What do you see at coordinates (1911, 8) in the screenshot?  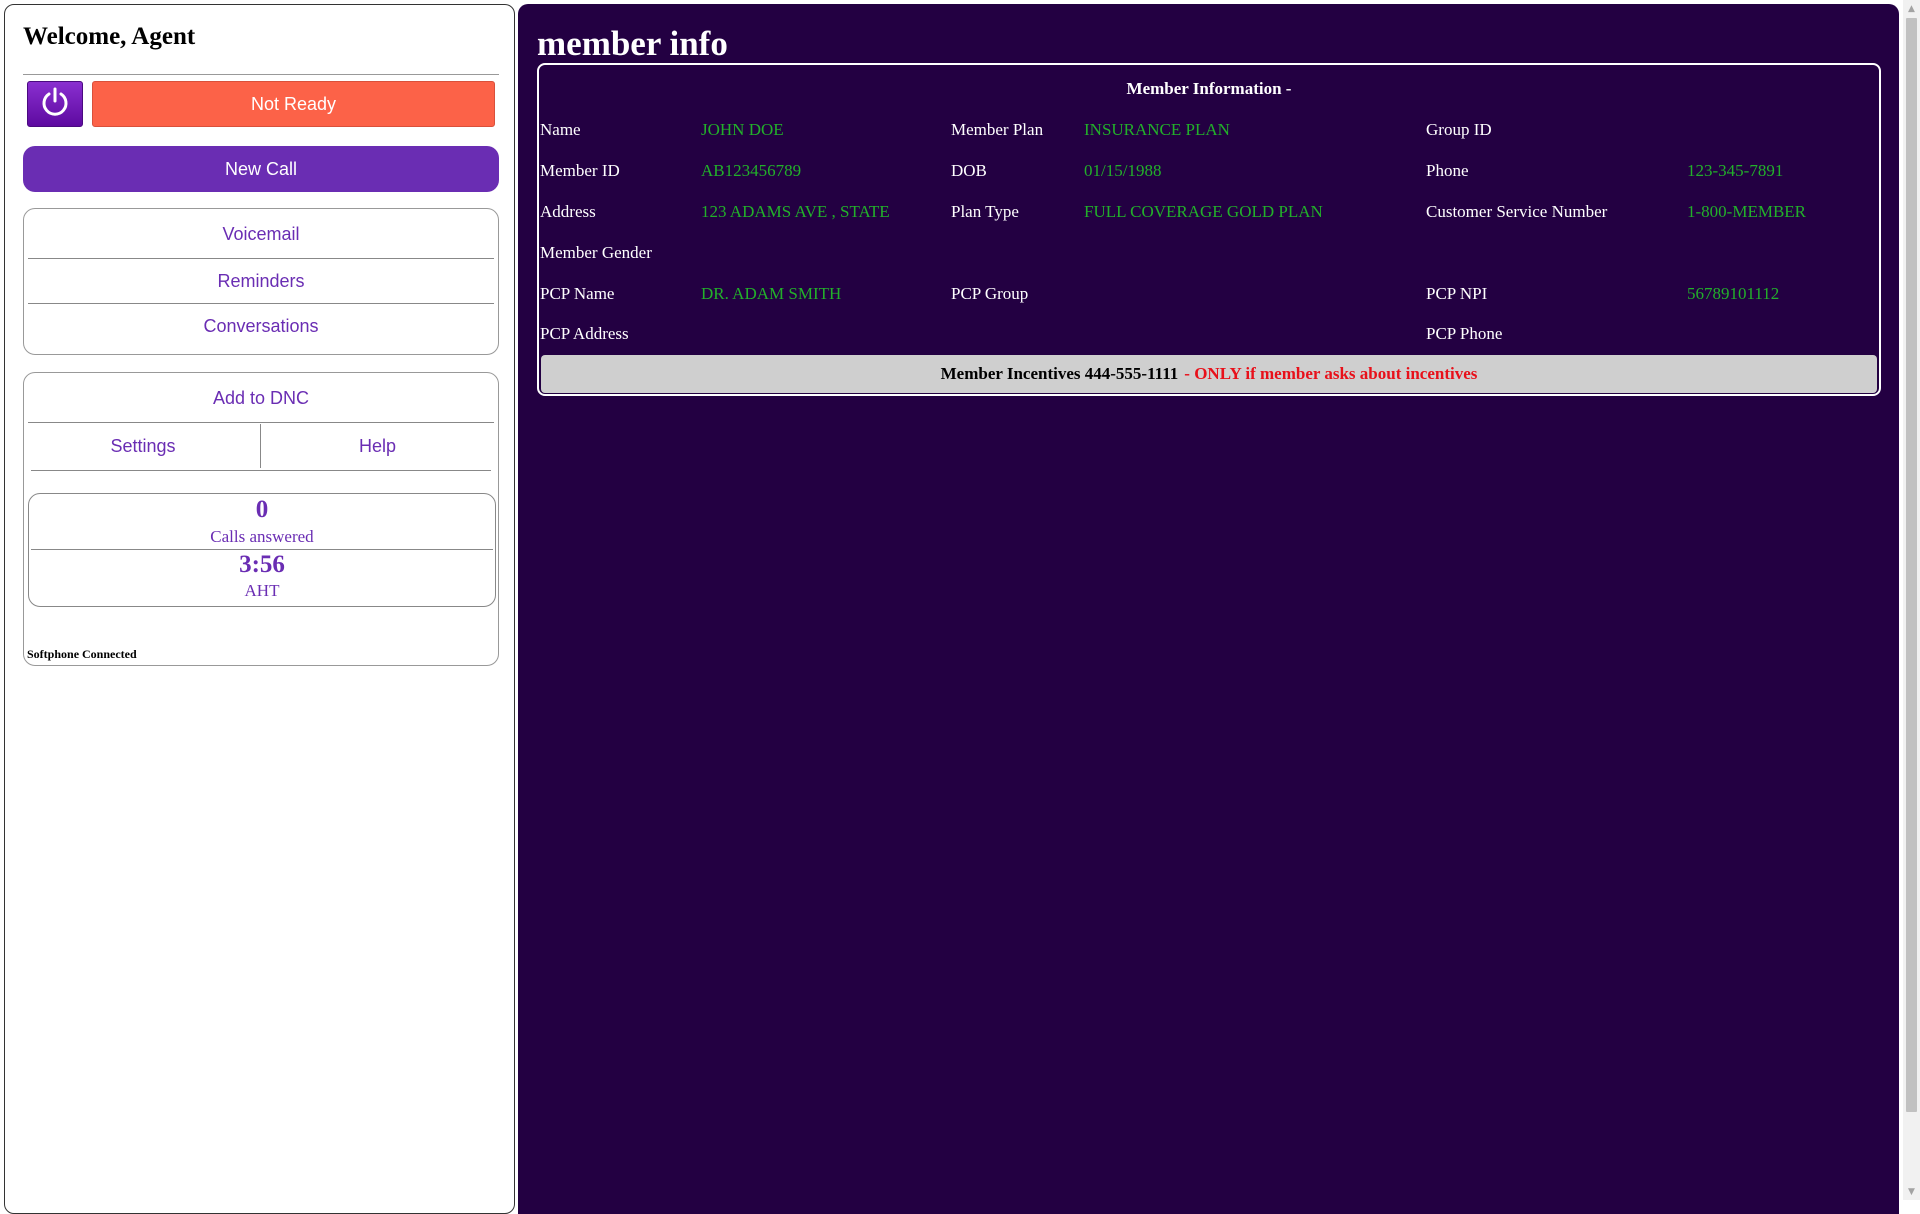 I see `scroll-up-arrow-icon: ▲` at bounding box center [1911, 8].